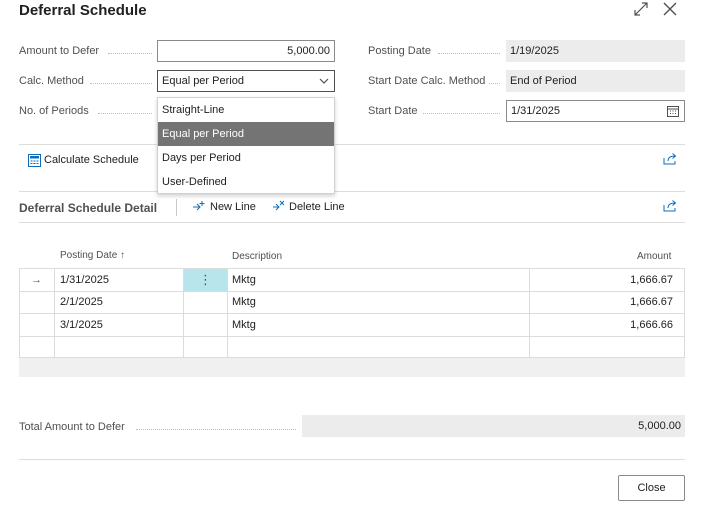  What do you see at coordinates (88, 208) in the screenshot?
I see `detail-section-title: Deferral Schedule Detail` at bounding box center [88, 208].